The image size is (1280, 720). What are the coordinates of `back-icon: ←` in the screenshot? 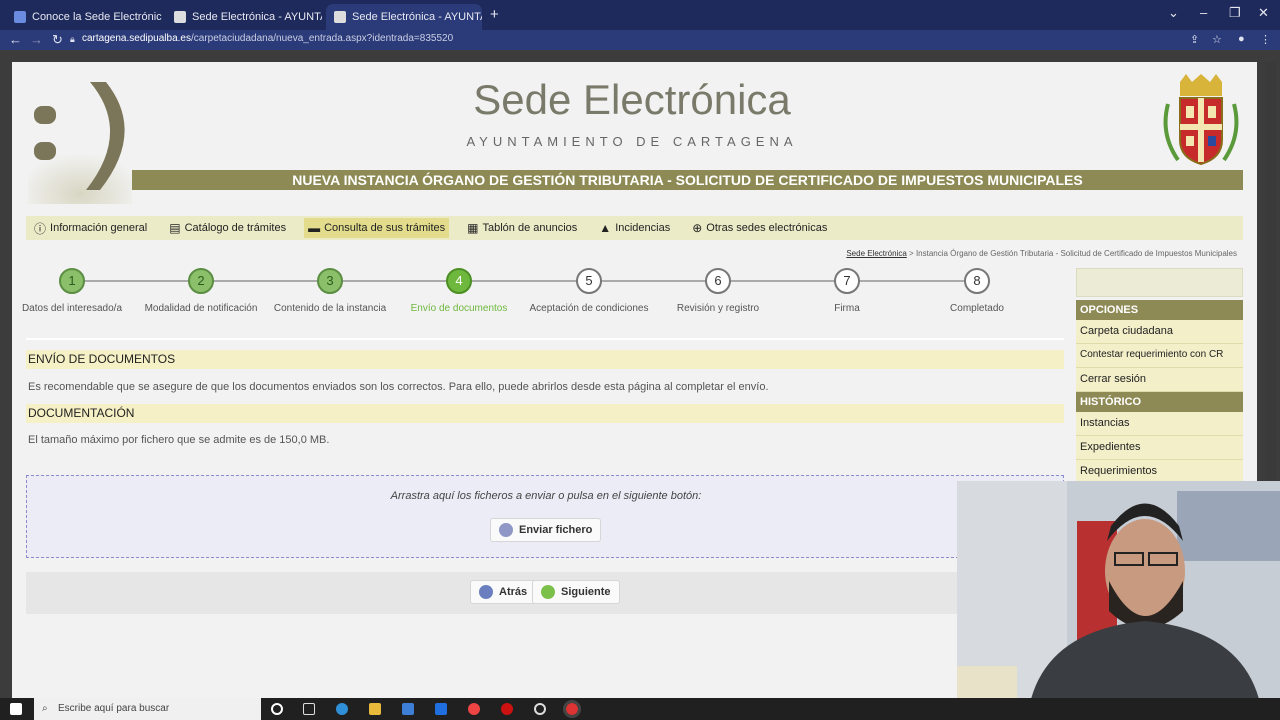 It's located at (15, 39).